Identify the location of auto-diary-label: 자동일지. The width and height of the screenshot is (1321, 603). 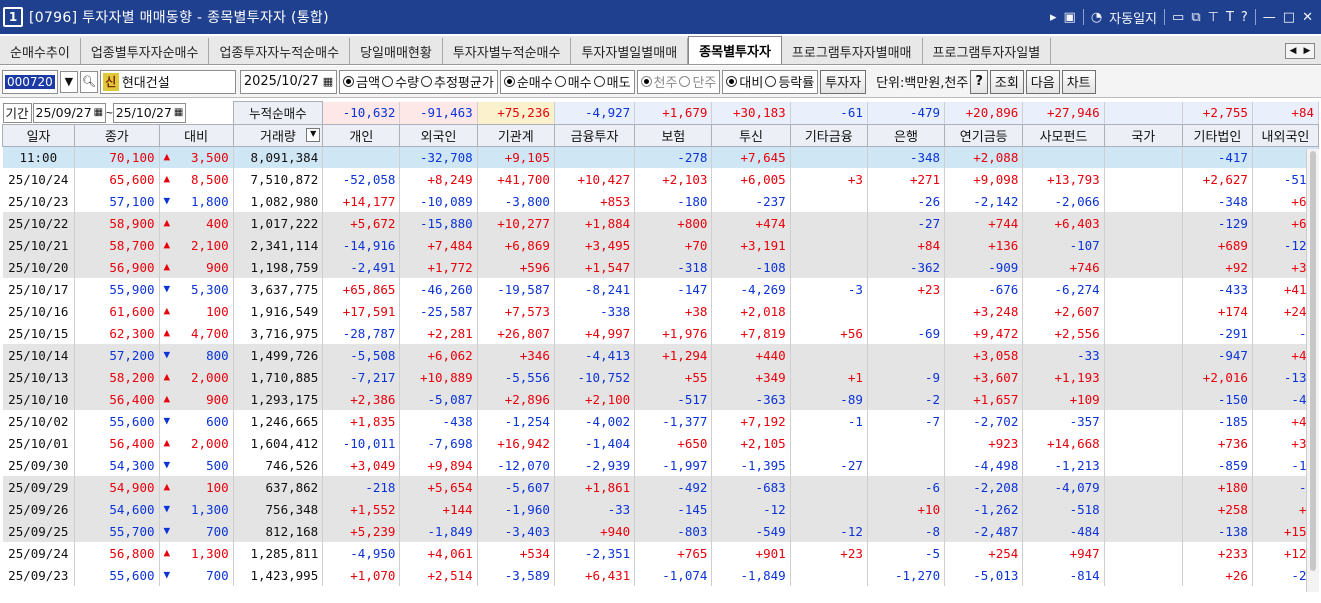
(1133, 17).